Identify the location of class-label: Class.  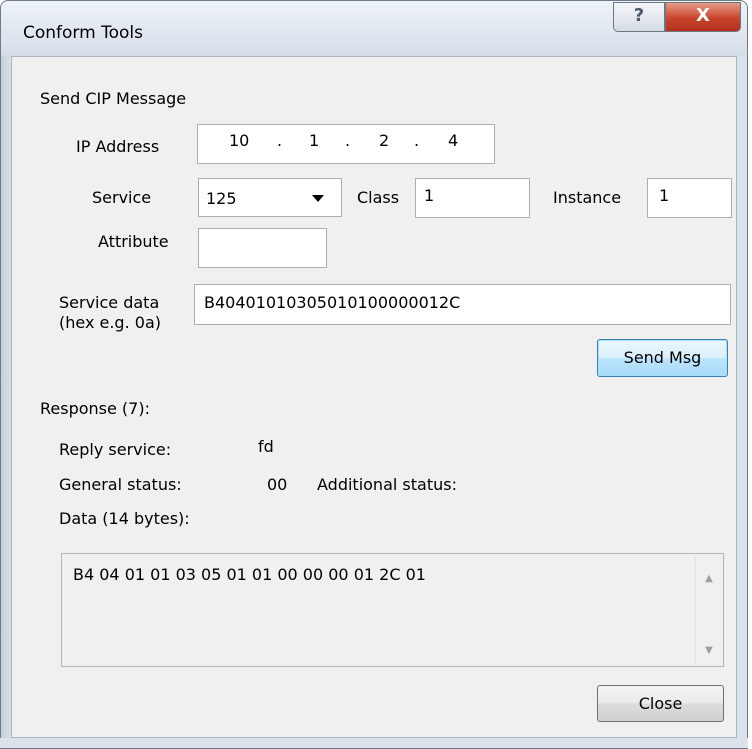
(378, 197).